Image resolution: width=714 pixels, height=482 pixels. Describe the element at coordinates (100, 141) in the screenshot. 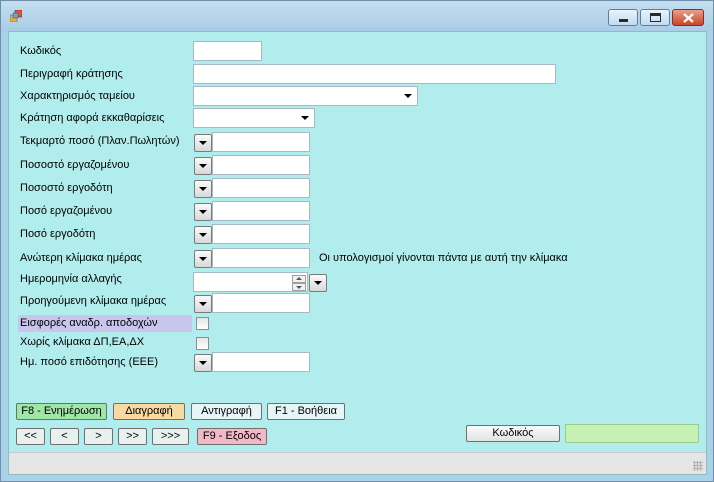

I see `imputed-label: Τεκμαρτό ποσό (Πλαν.Πωλητών)` at that location.